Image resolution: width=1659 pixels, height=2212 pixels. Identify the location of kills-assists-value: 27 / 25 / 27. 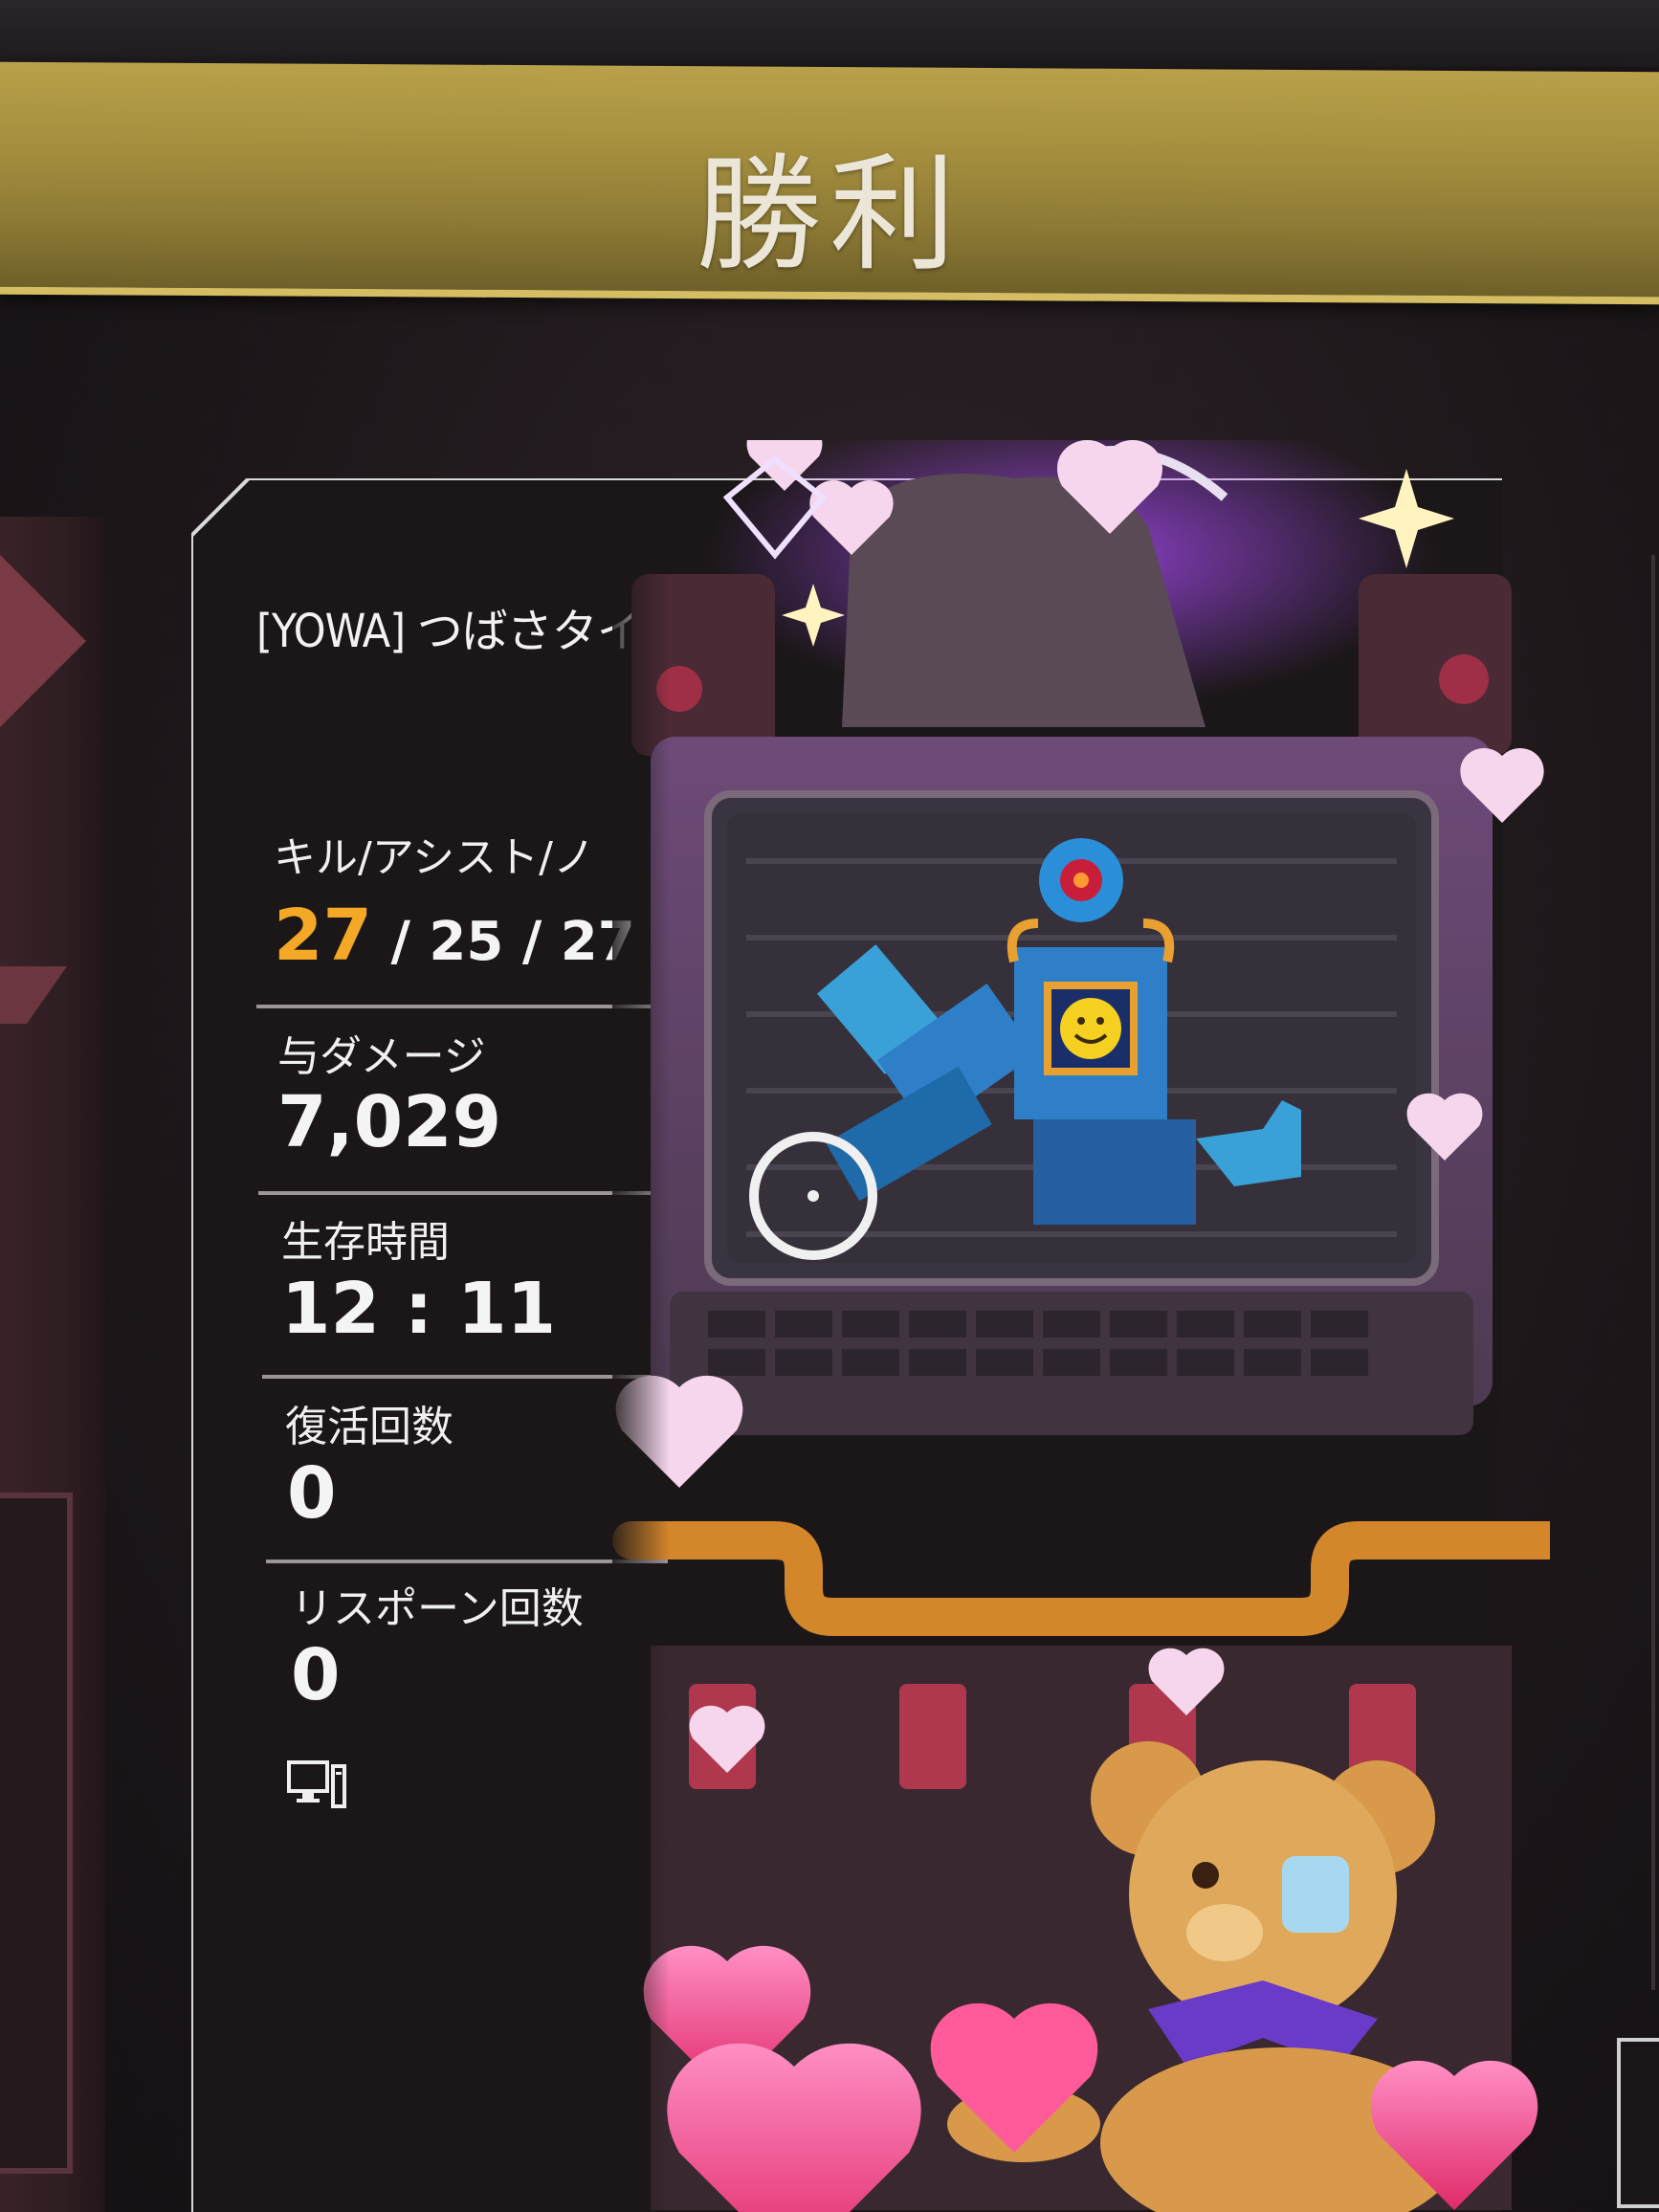
(454, 936).